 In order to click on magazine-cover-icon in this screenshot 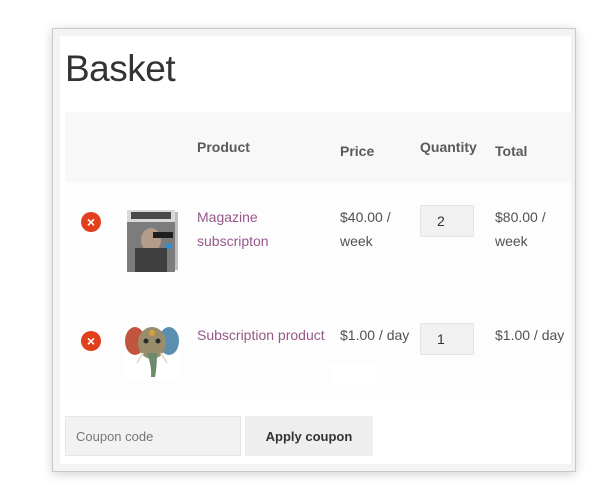, I will do `click(152, 241)`.